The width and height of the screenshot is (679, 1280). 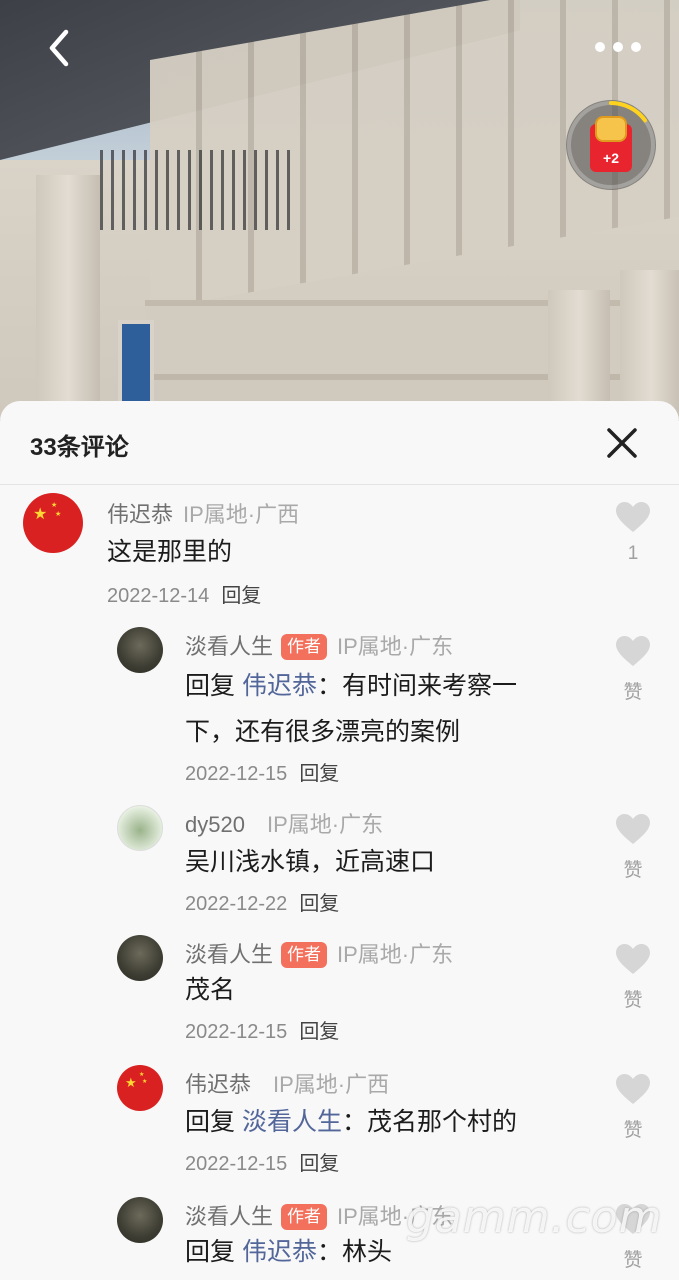 I want to click on building-rails, so click(x=195, y=190).